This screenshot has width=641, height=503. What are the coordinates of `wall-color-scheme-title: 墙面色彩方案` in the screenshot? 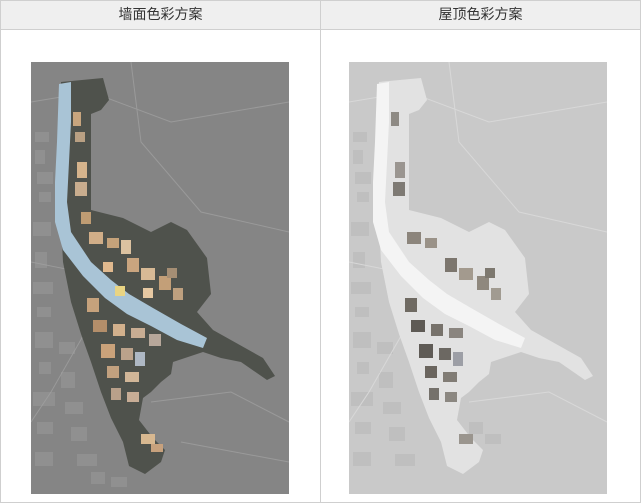 It's located at (160, 15).